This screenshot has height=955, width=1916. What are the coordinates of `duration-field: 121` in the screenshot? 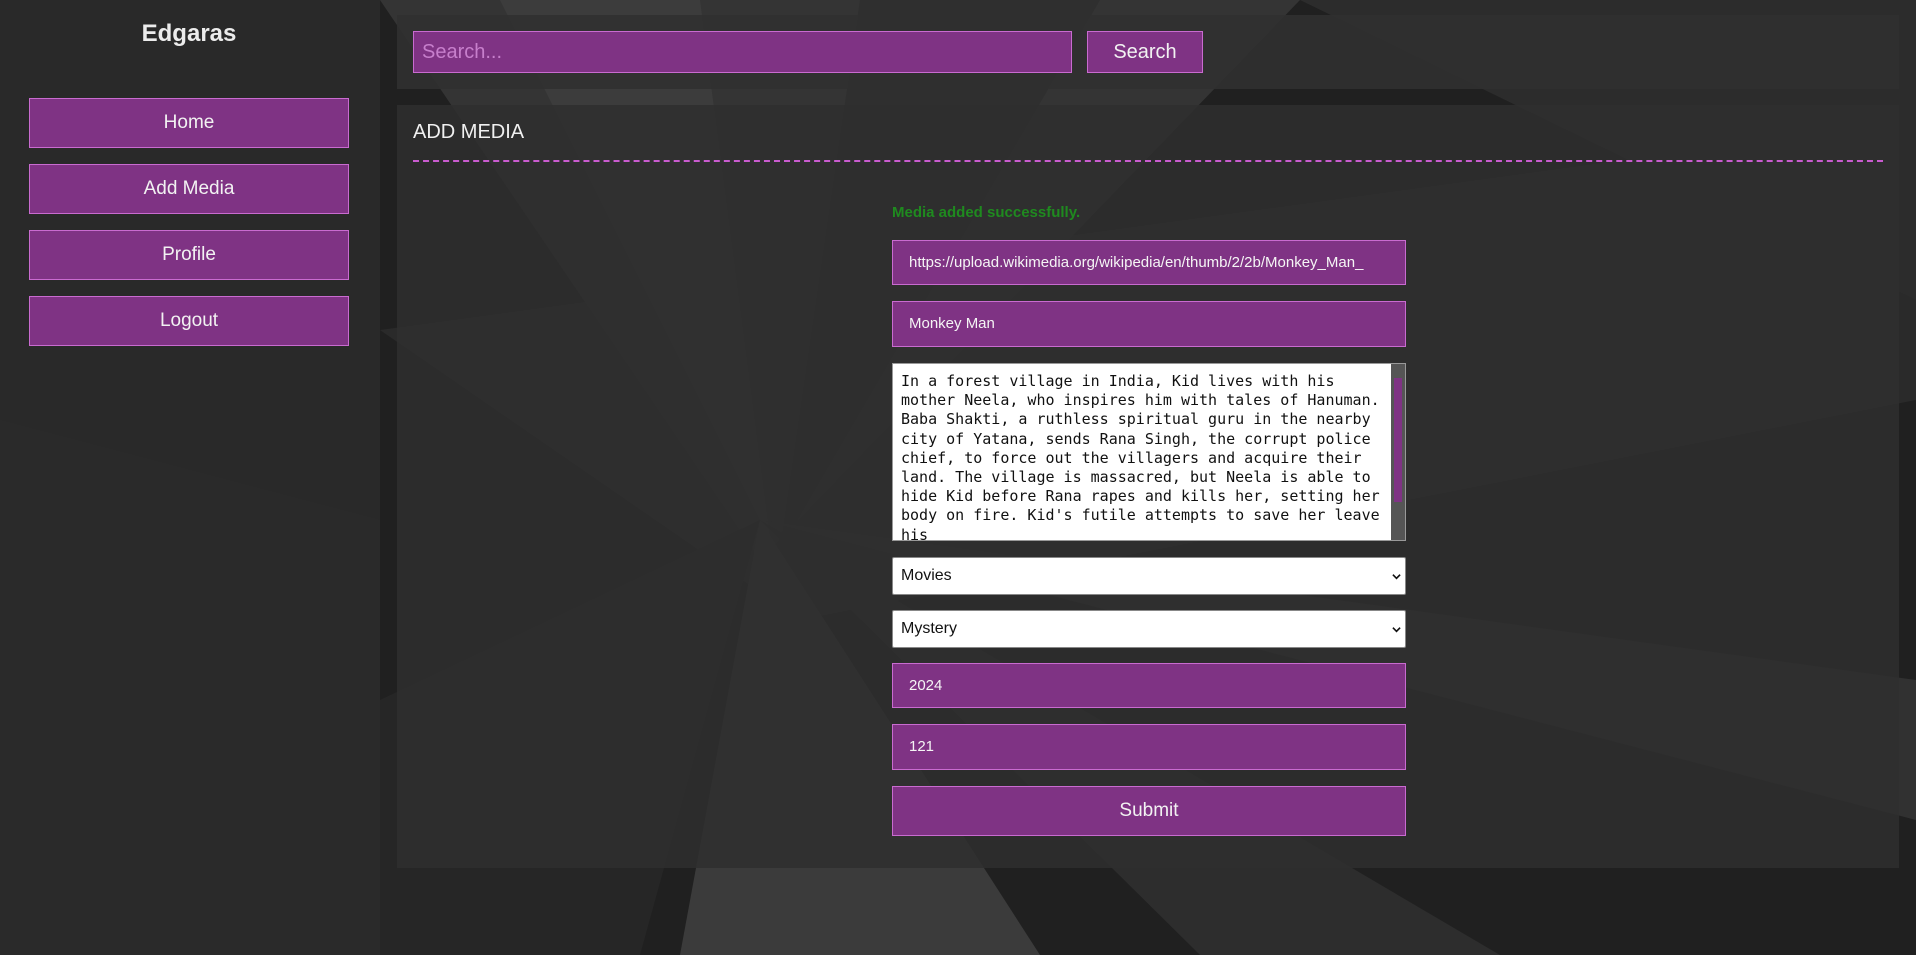 It's located at (1149, 747).